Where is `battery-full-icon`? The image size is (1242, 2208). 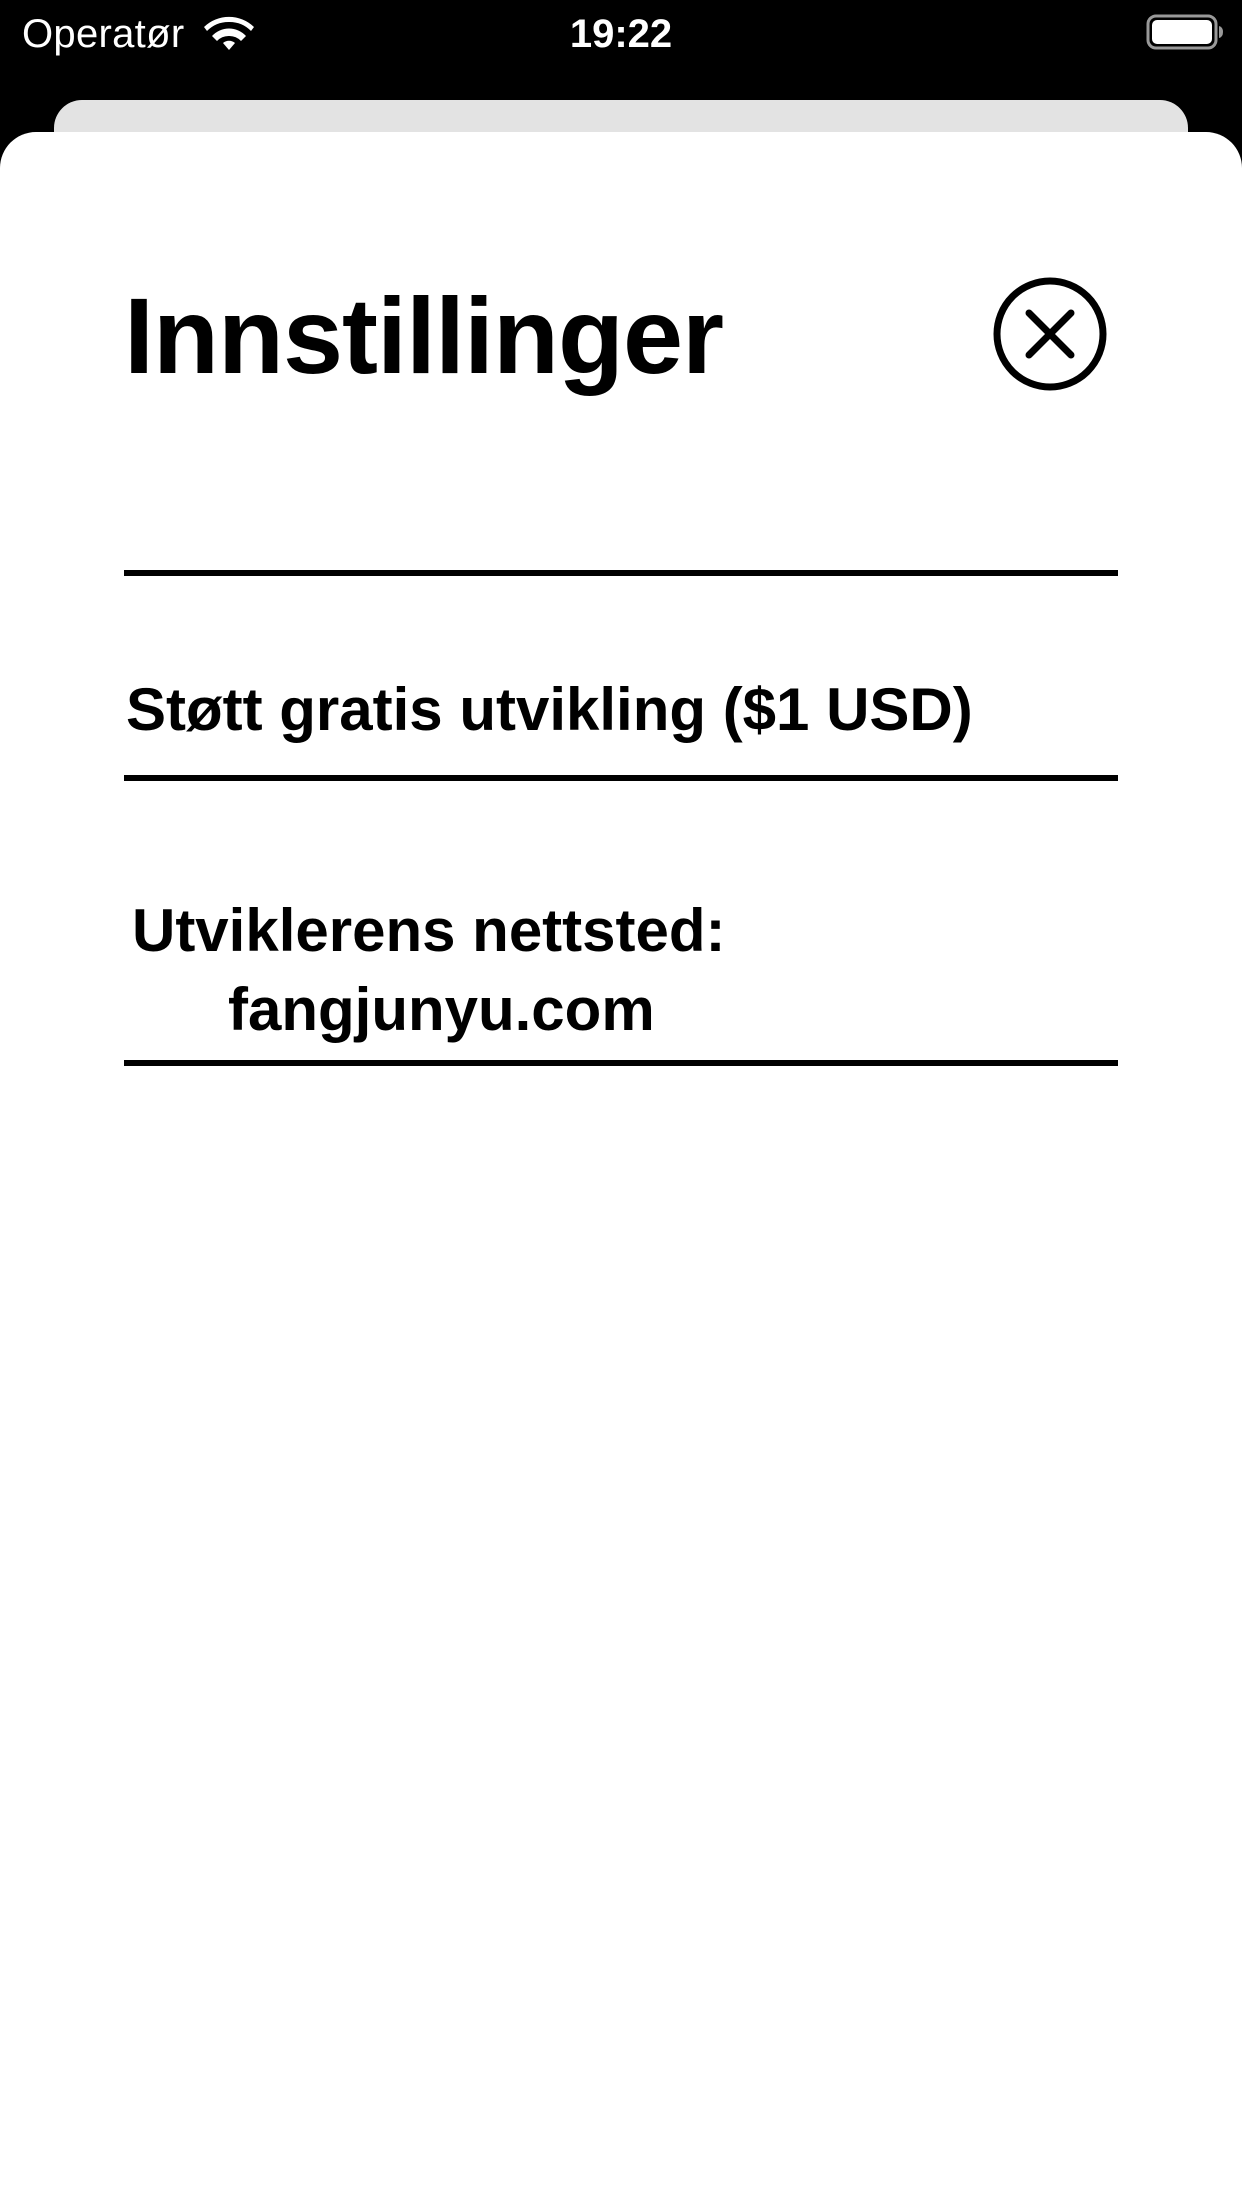
battery-full-icon is located at coordinates (1184, 32).